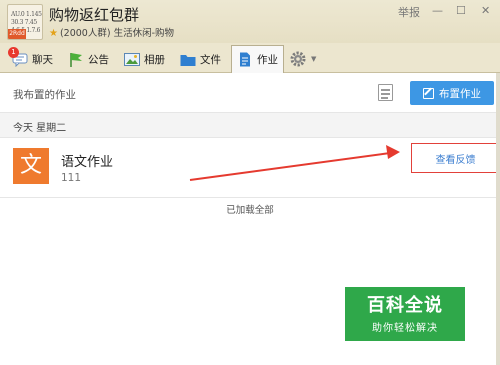 The width and height of the screenshot is (500, 365). I want to click on document-icon, so click(245, 59).